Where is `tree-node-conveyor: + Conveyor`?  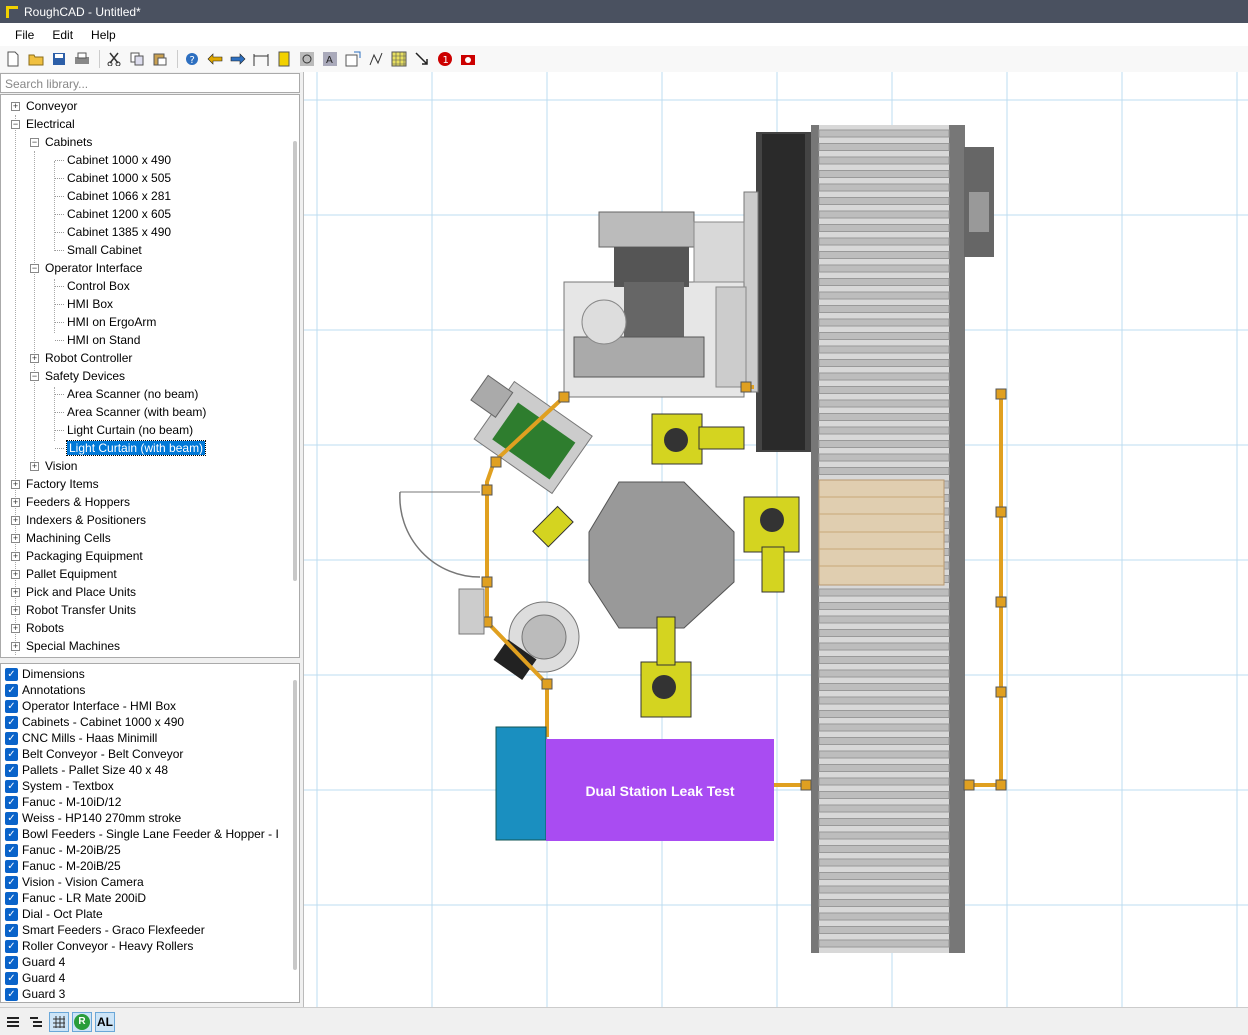
tree-node-conveyor: + Conveyor is located at coordinates (44, 106).